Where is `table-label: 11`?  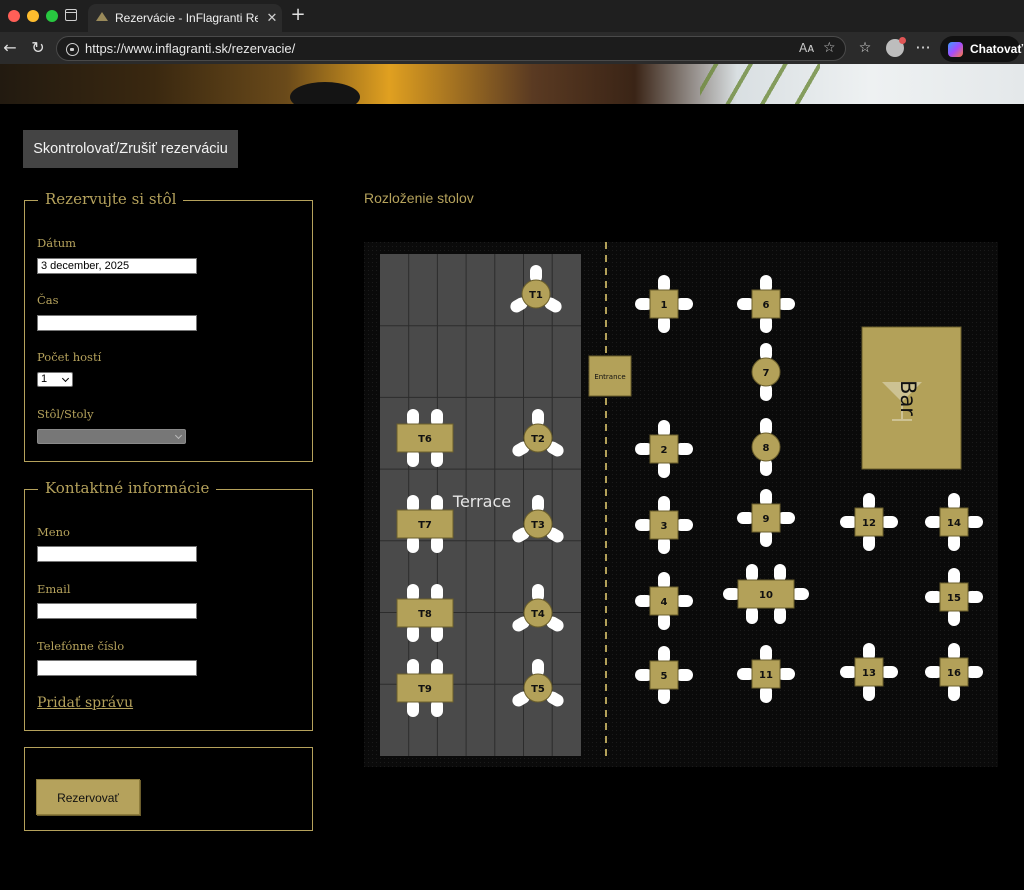 table-label: 11 is located at coordinates (766, 675).